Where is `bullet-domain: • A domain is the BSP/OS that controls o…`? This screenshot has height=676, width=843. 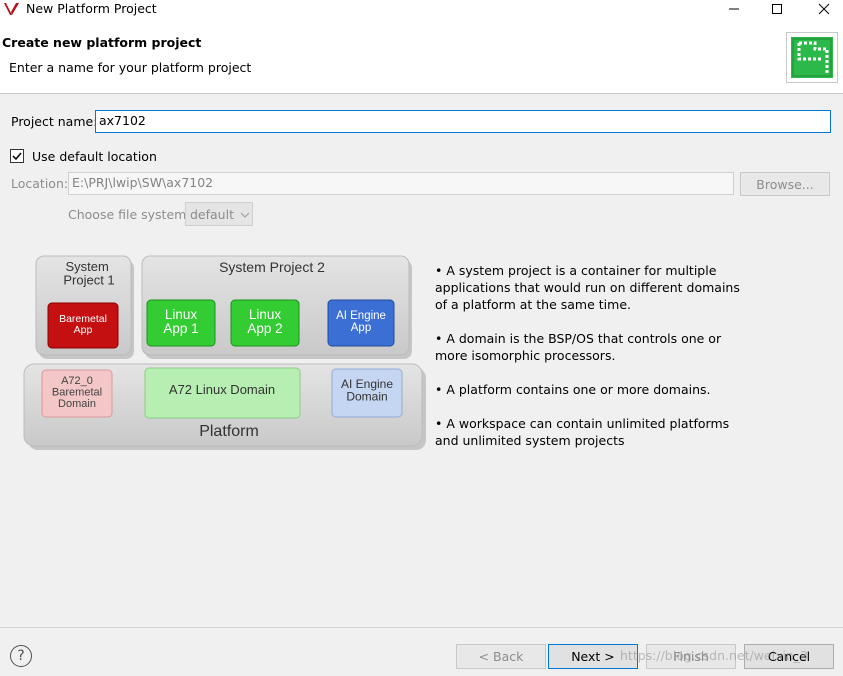
bullet-domain: • A domain is the BSP/OS that controls o… is located at coordinates (578, 347).